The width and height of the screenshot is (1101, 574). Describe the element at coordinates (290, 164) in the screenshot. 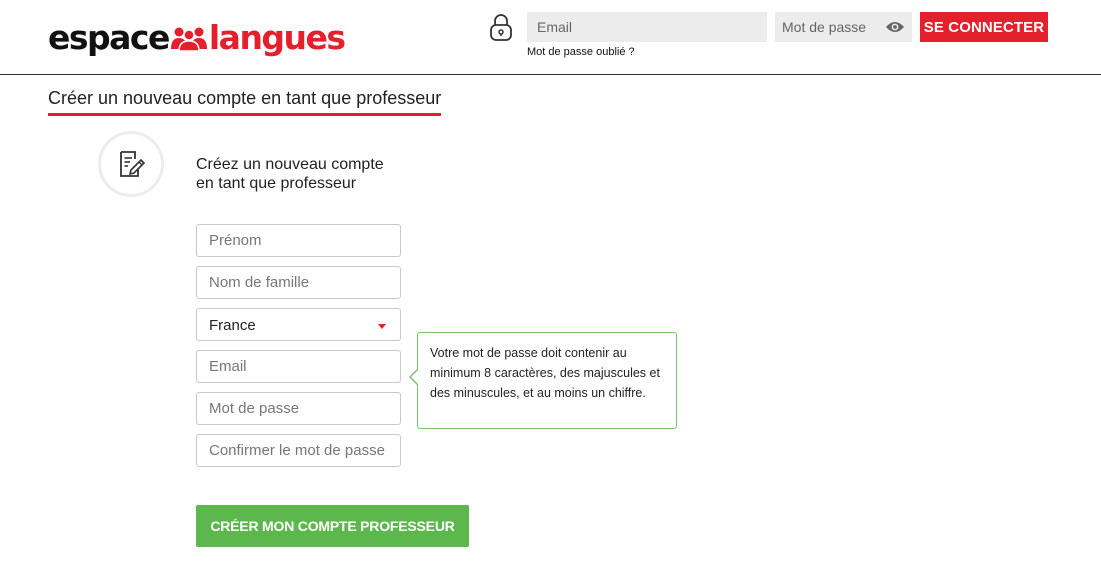

I see `form-heading-line1: Créez un nouveau compte` at that location.